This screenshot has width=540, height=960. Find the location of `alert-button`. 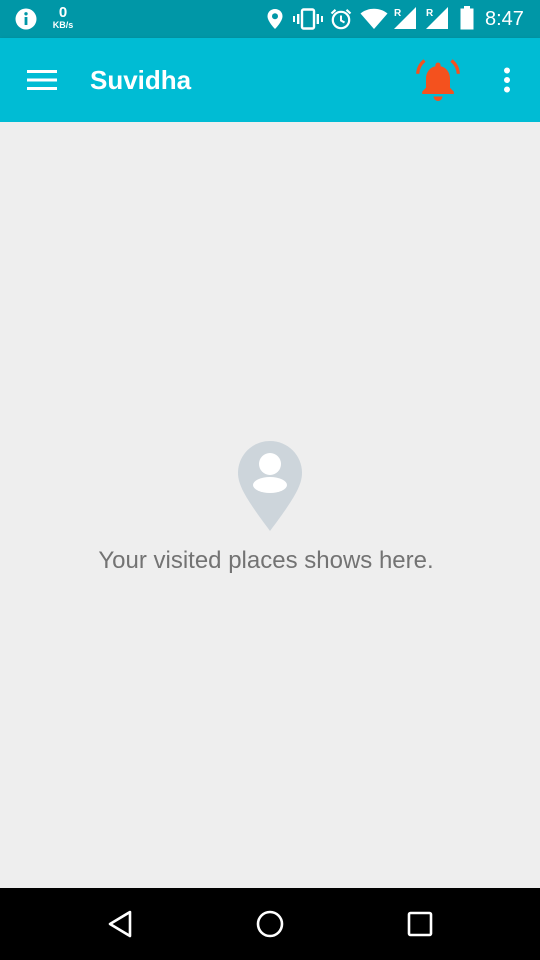

alert-button is located at coordinates (438, 80).